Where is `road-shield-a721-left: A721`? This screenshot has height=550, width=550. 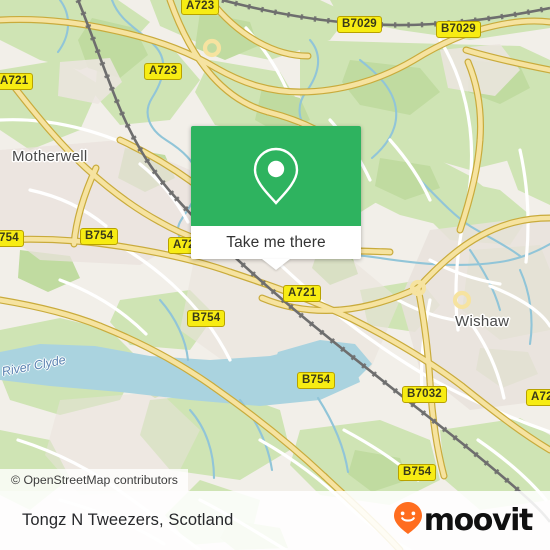 road-shield-a721-left: A721 is located at coordinates (17, 81).